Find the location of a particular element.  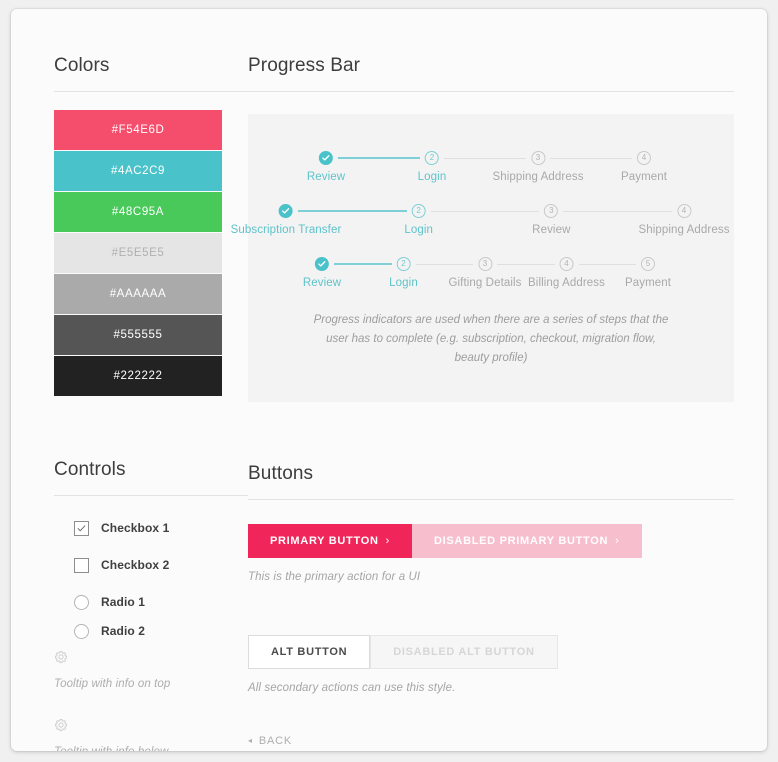

color-swatch: #F54E6D is located at coordinates (138, 130).